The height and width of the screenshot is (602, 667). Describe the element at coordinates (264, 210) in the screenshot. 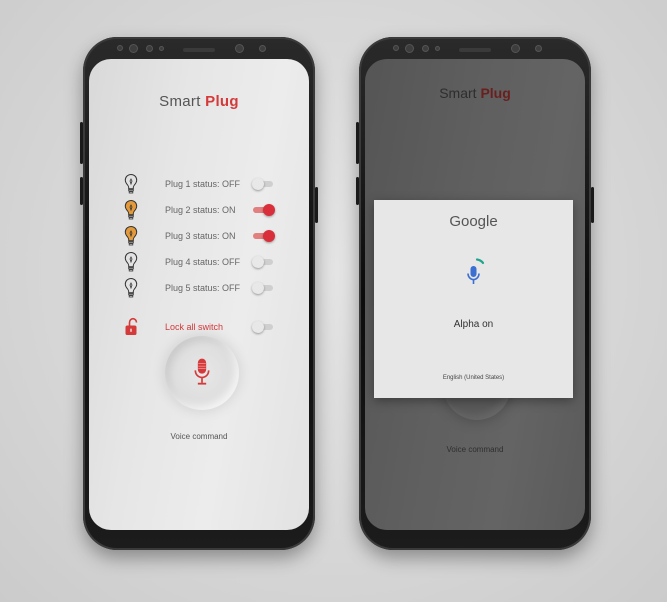

I see `plug-2-toggle` at that location.